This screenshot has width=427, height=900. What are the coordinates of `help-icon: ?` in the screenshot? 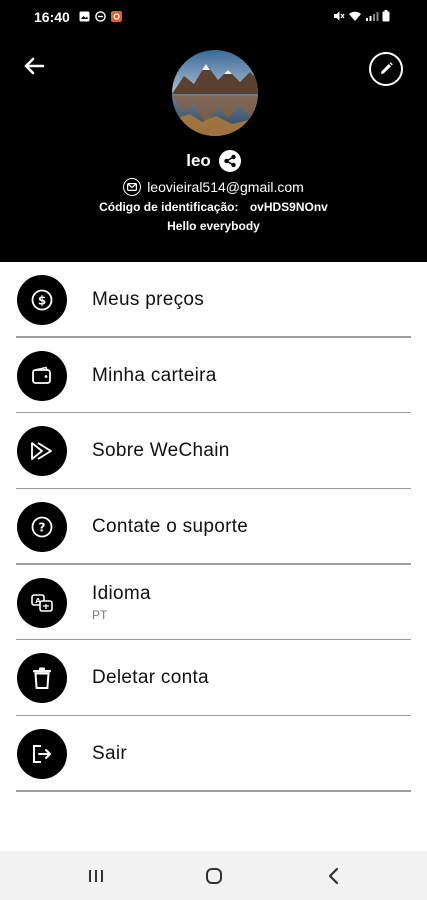 It's located at (42, 526).